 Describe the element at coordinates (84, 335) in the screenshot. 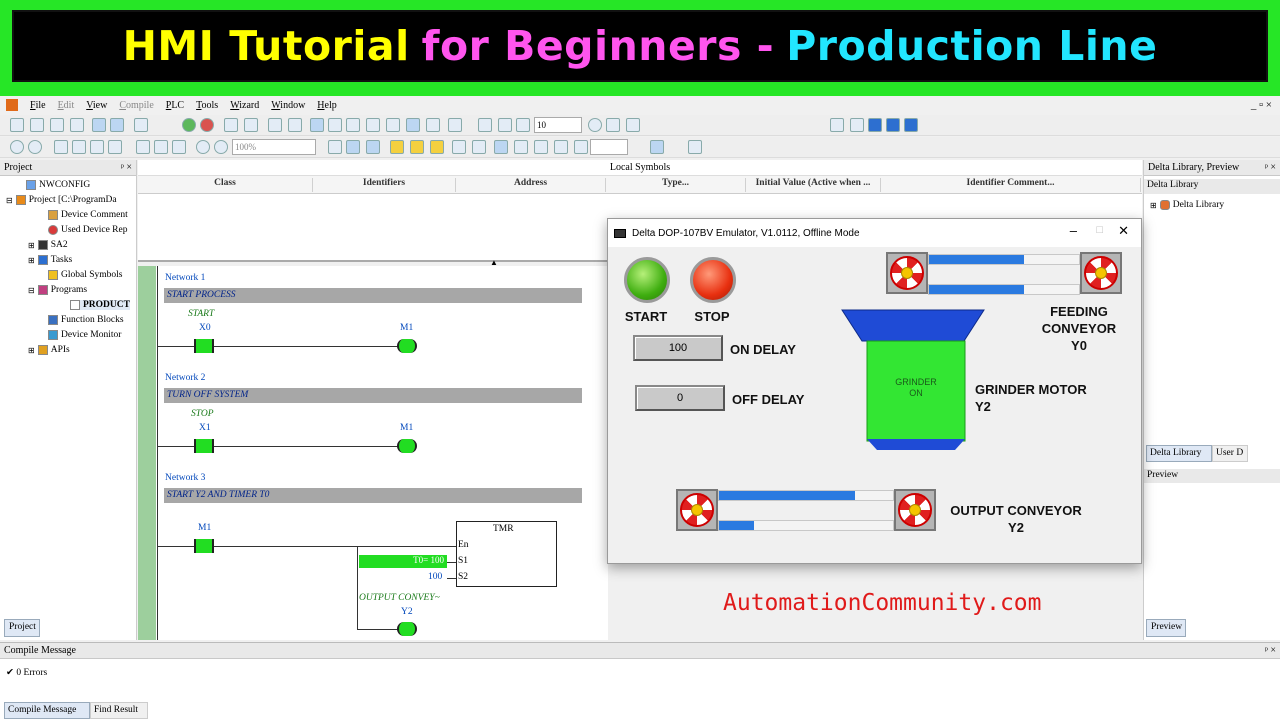

I see `tree-item-device-monitor: Device Monitor` at that location.